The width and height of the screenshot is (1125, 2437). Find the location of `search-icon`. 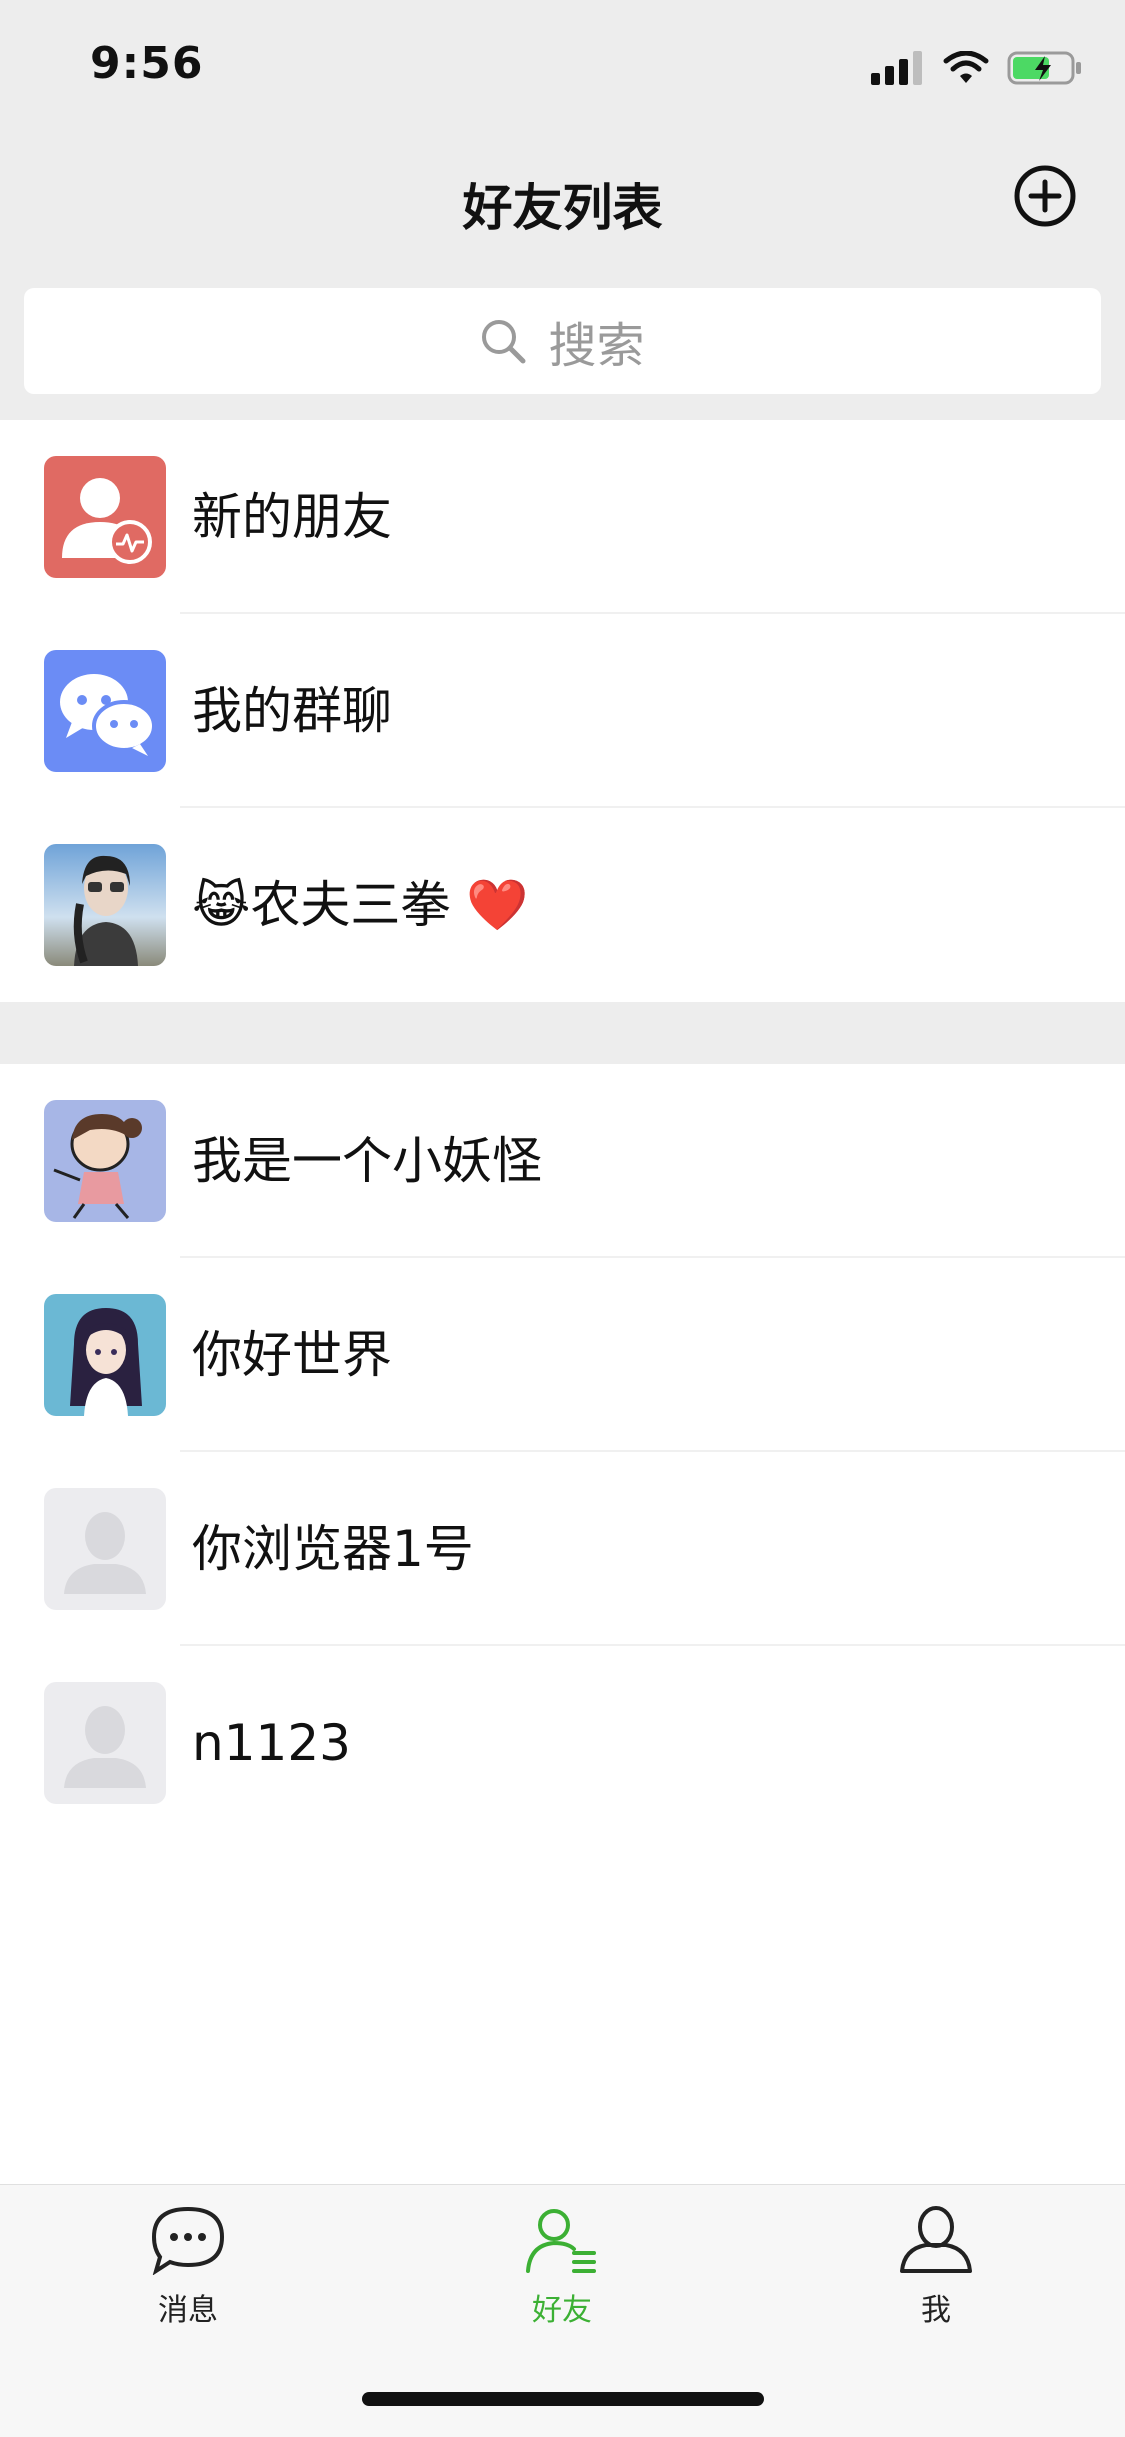

search-icon is located at coordinates (504, 342).